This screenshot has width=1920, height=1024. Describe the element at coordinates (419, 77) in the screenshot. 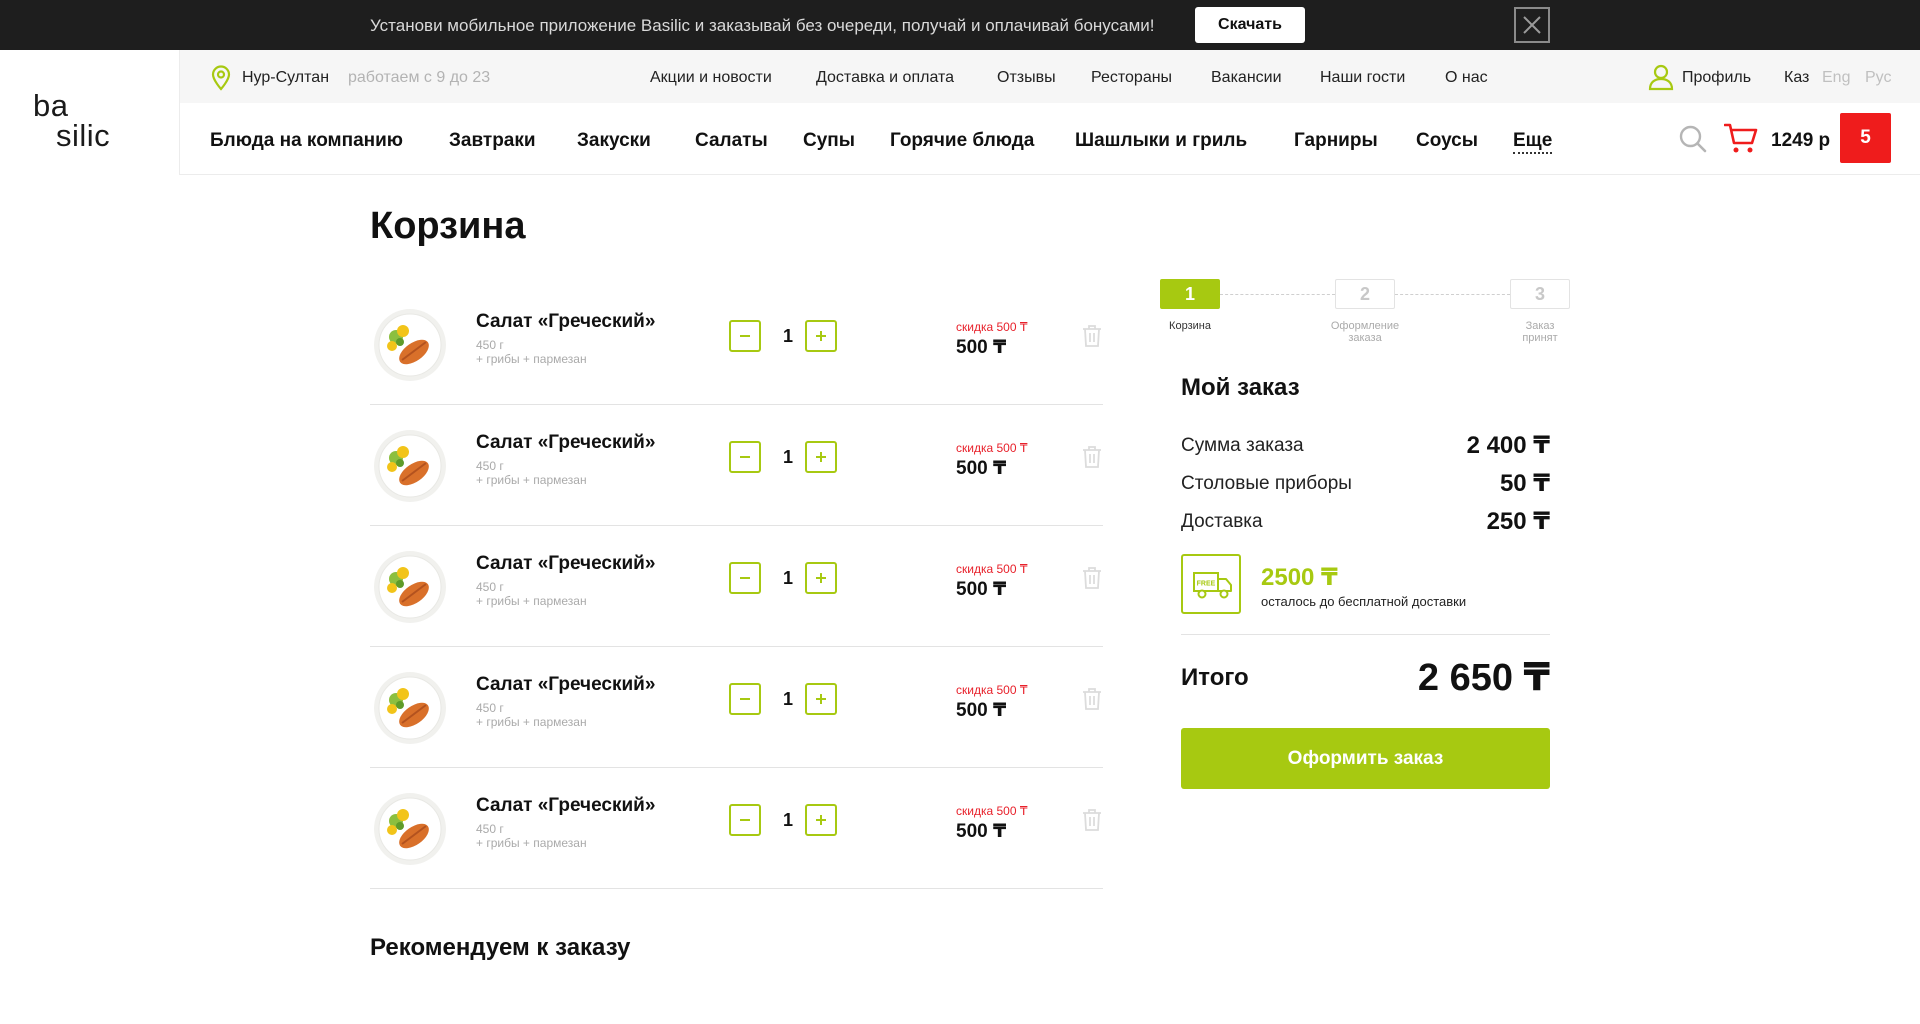

I see `working-hours: работаем с 9 до 23` at that location.